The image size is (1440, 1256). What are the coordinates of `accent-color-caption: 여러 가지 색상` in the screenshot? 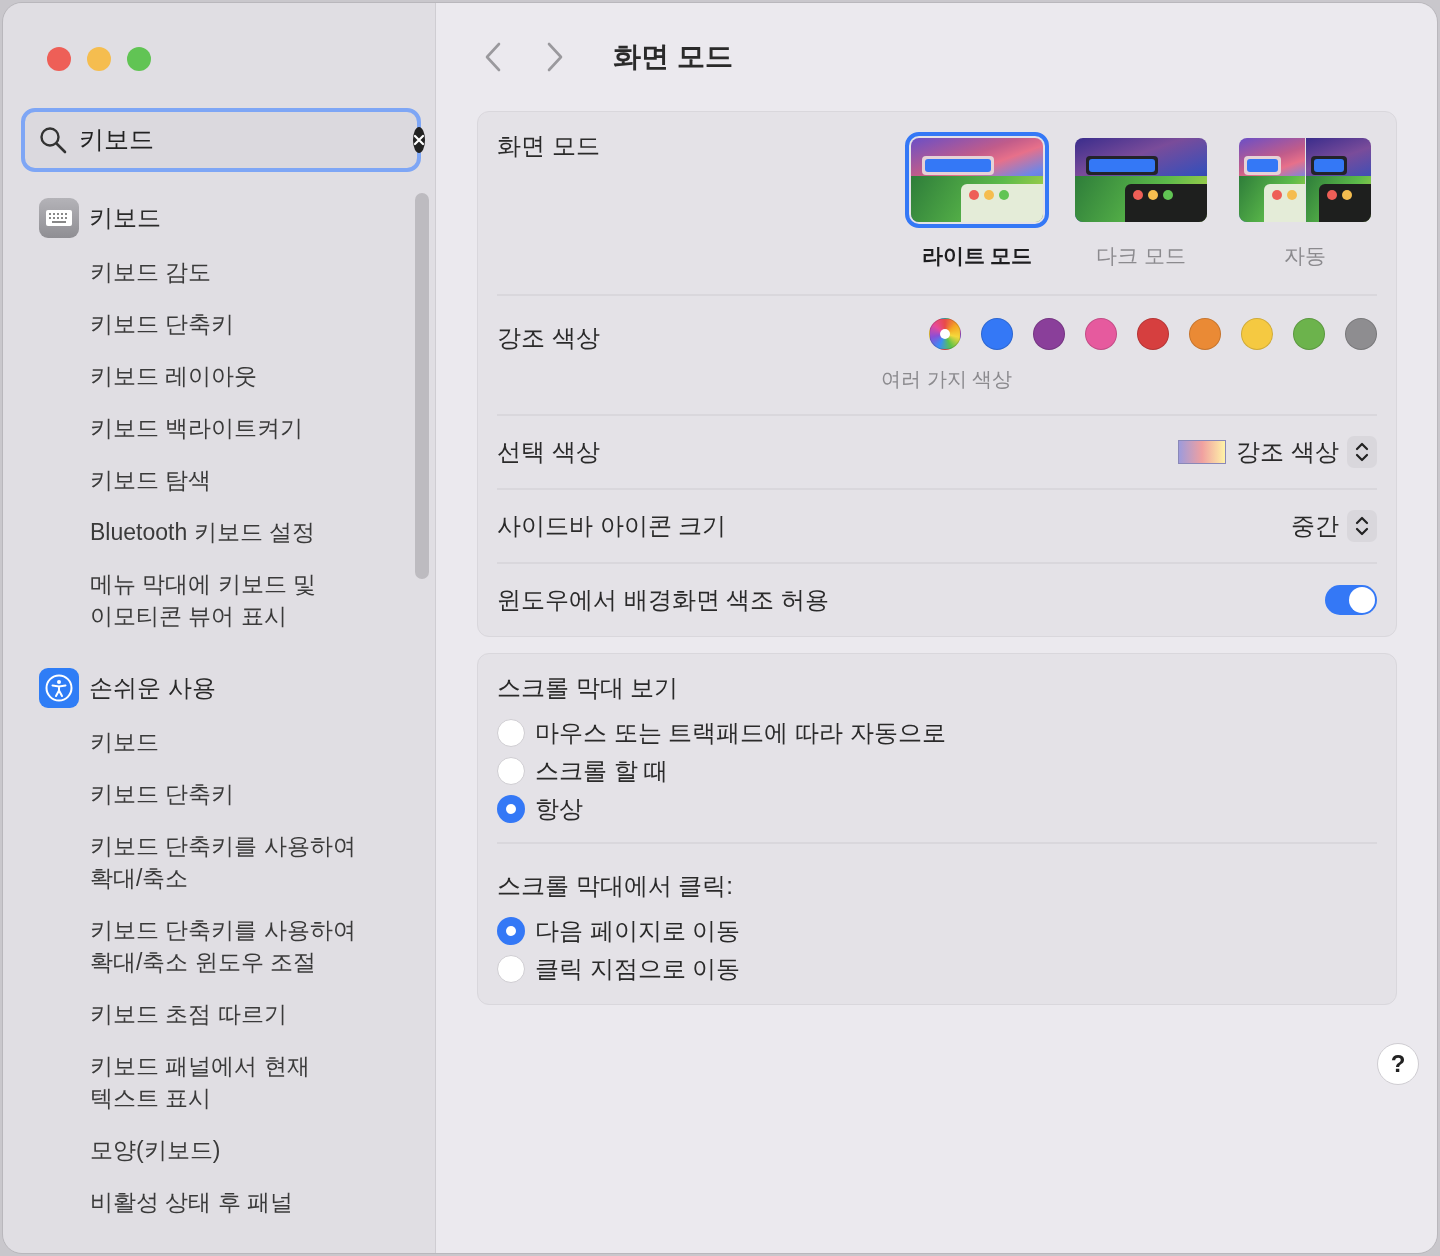 It's located at (947, 379).